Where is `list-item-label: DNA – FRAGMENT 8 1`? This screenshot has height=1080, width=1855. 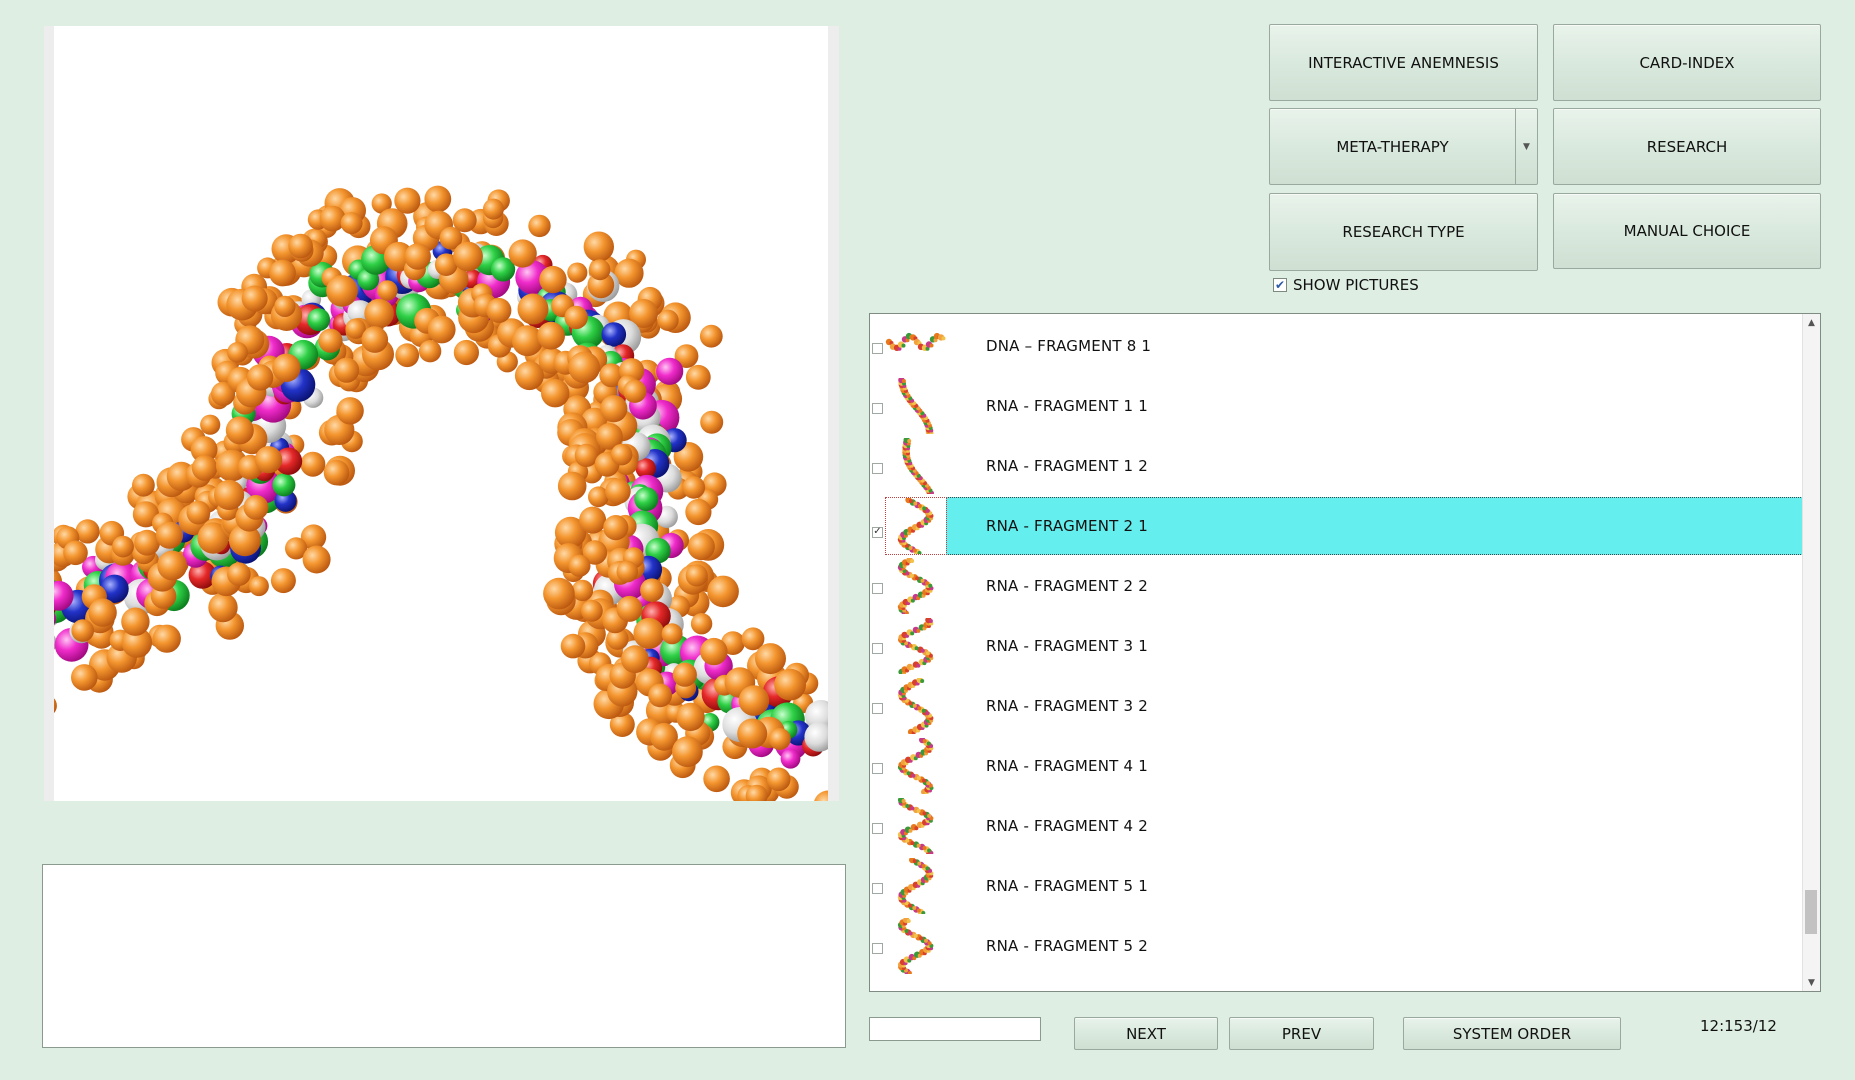
list-item-label: DNA – FRAGMENT 8 1 is located at coordinates (1069, 346).